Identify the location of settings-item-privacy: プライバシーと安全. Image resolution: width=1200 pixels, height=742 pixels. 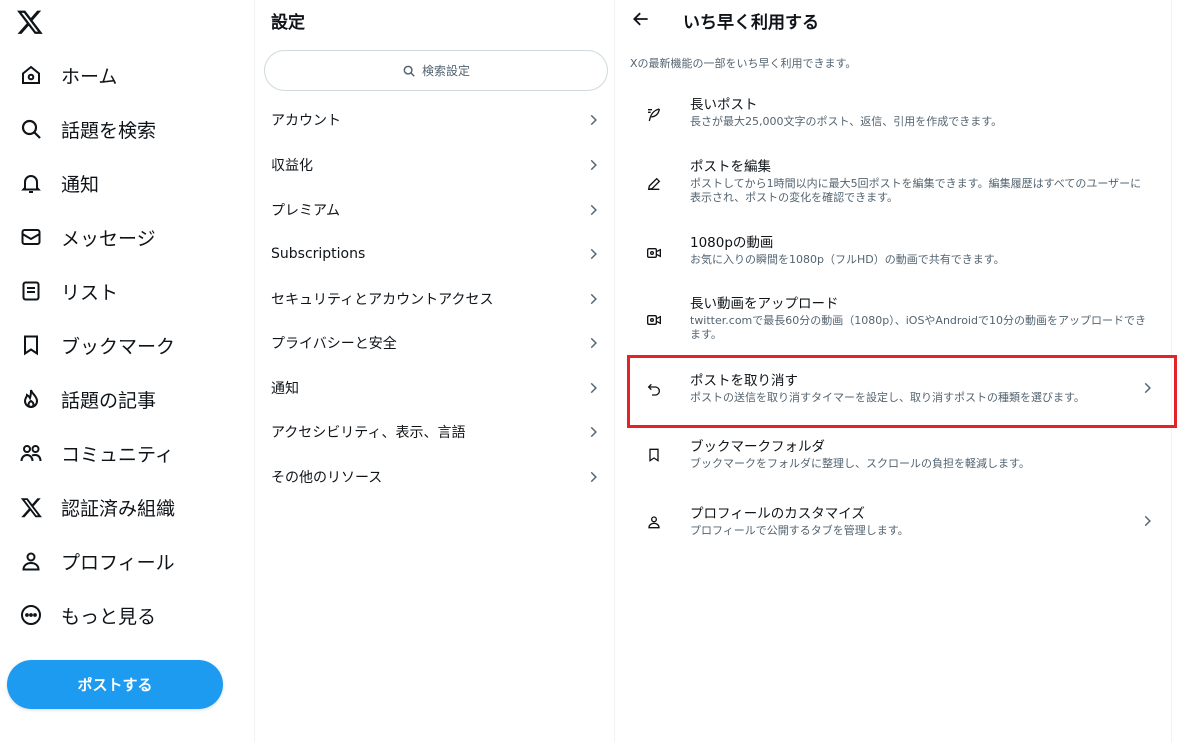
(435, 343).